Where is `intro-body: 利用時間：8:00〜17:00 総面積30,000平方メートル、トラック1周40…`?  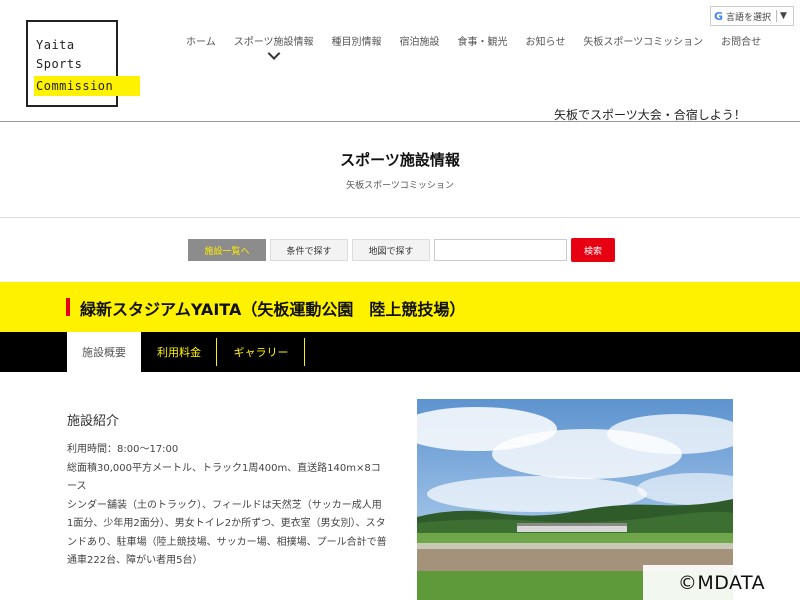
intro-body: 利用時間：8:00〜17:00 総面積30,000平方メートル、トラック1周40… is located at coordinates (227, 506).